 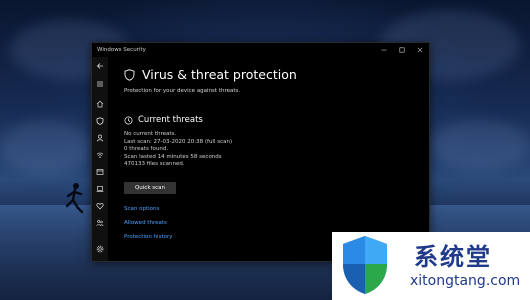 I want to click on nav-home, so click(x=100, y=104).